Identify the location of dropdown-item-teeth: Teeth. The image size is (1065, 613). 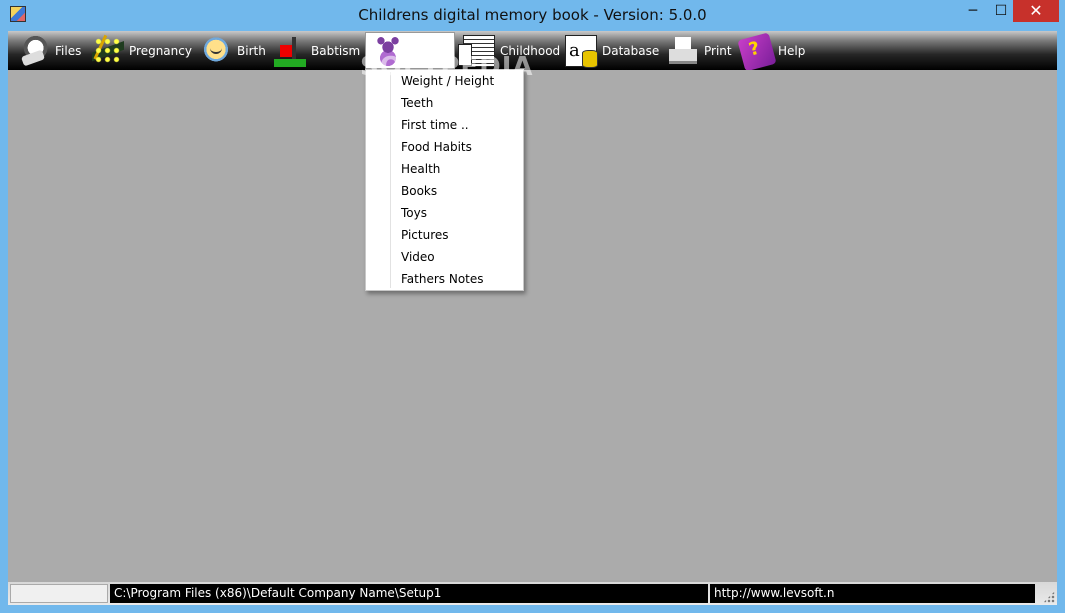
(417, 103).